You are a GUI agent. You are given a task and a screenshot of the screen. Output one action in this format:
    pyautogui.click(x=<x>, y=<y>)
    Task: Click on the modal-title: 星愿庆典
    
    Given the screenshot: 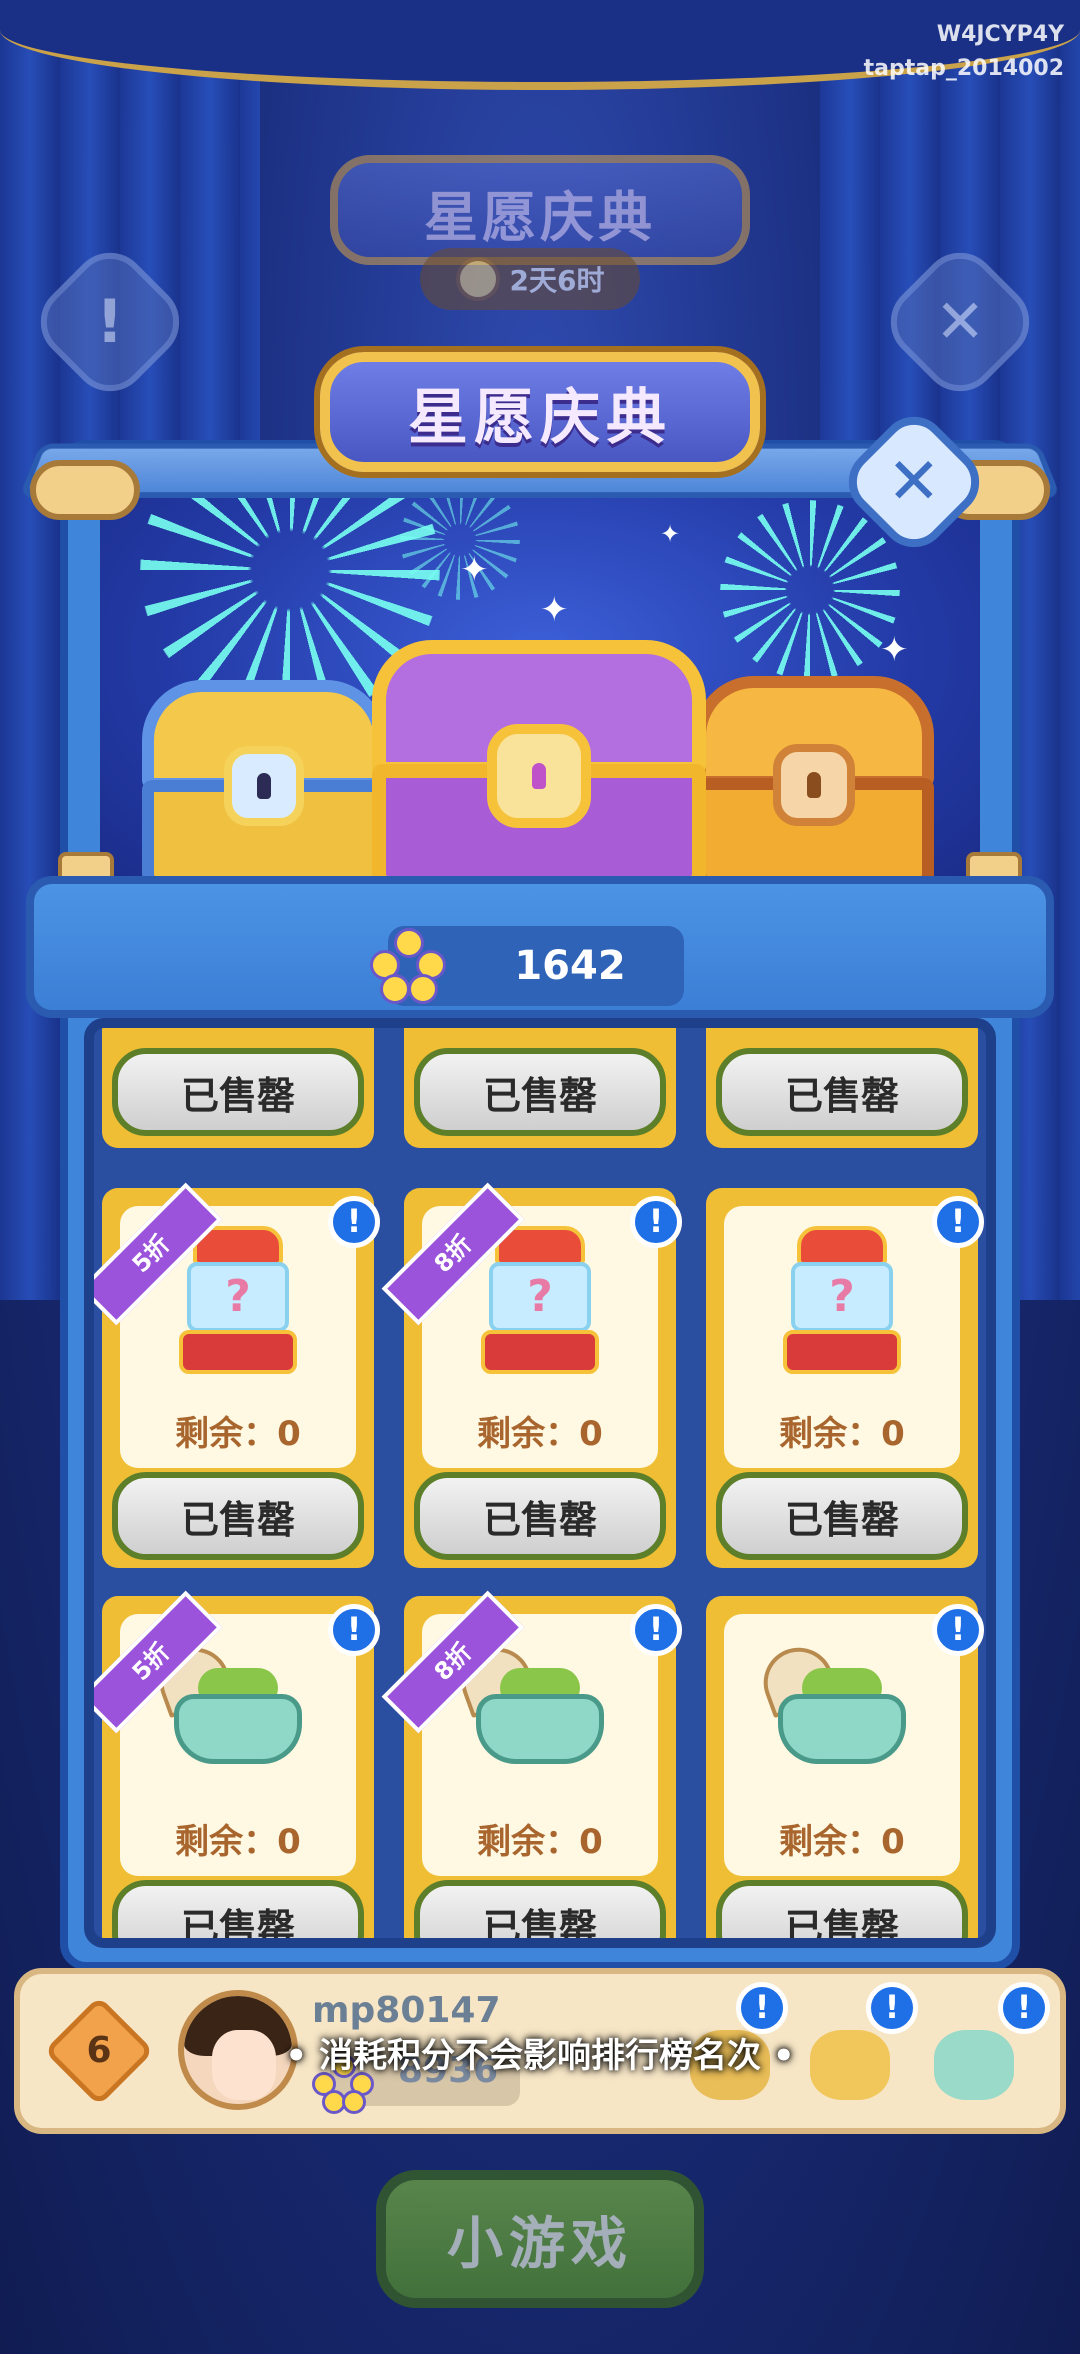 What is the action you would take?
    pyautogui.click(x=540, y=417)
    